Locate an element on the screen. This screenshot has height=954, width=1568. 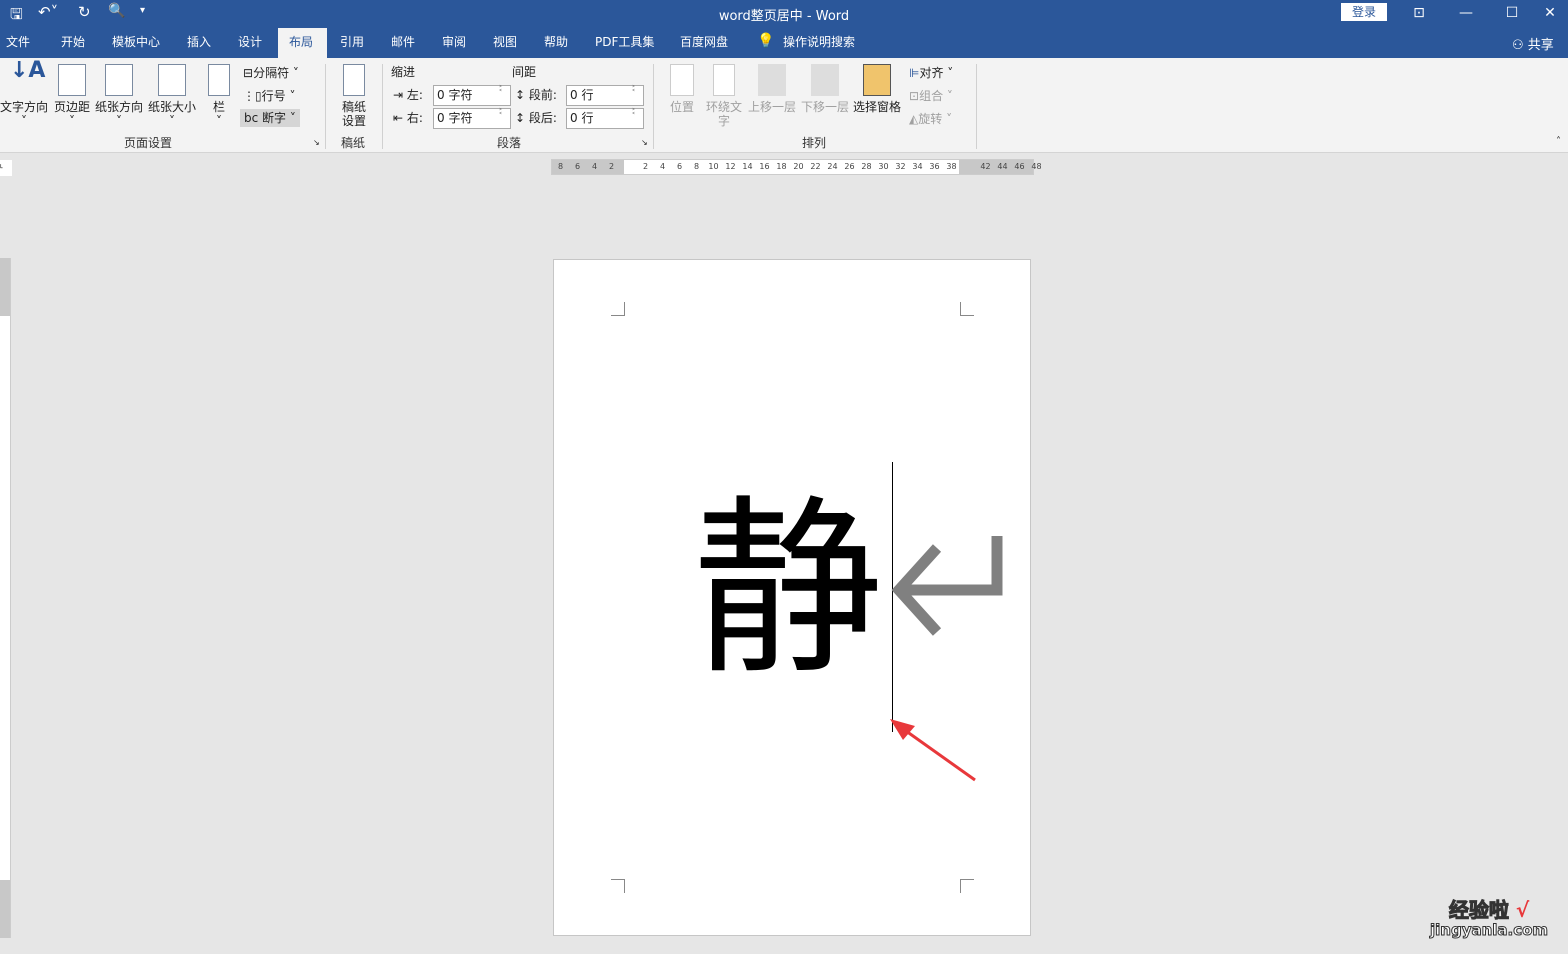
align-button: ⊫对齐 ˅ is located at coordinates (931, 73).